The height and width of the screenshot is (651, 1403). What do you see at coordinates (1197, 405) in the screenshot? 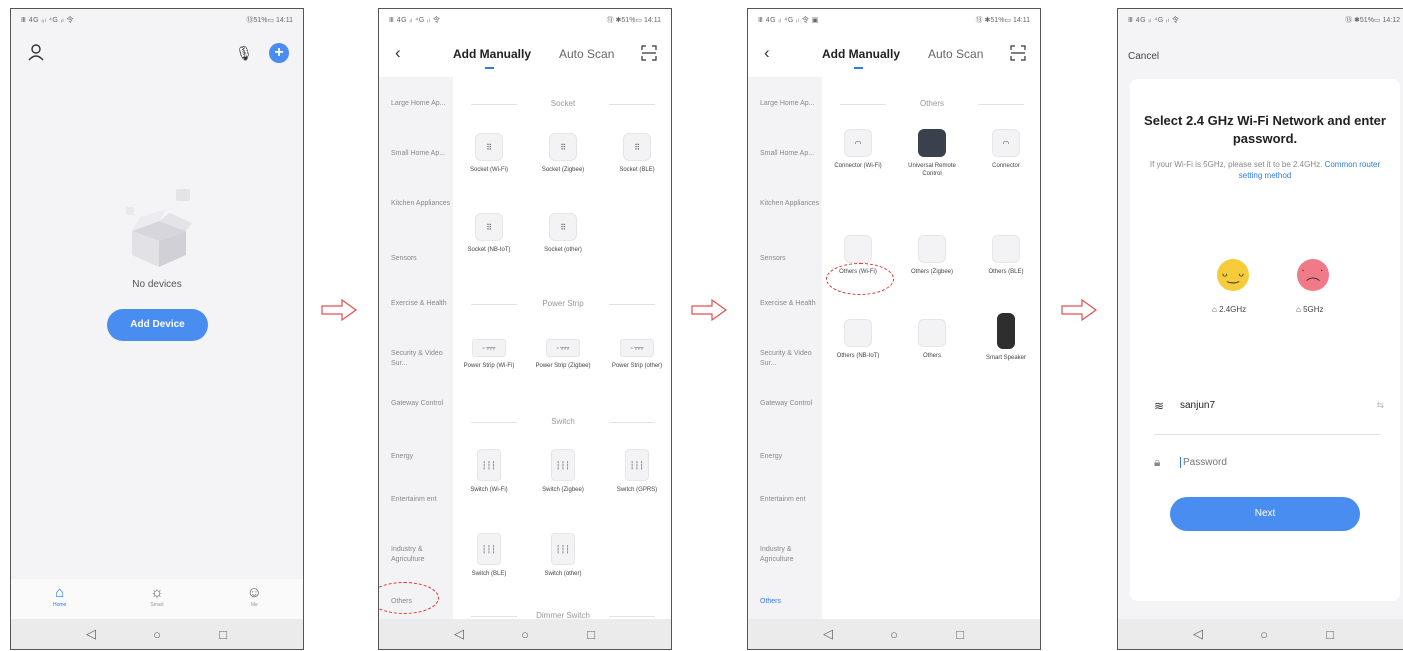
I see `ssid-value: sanjun7` at bounding box center [1197, 405].